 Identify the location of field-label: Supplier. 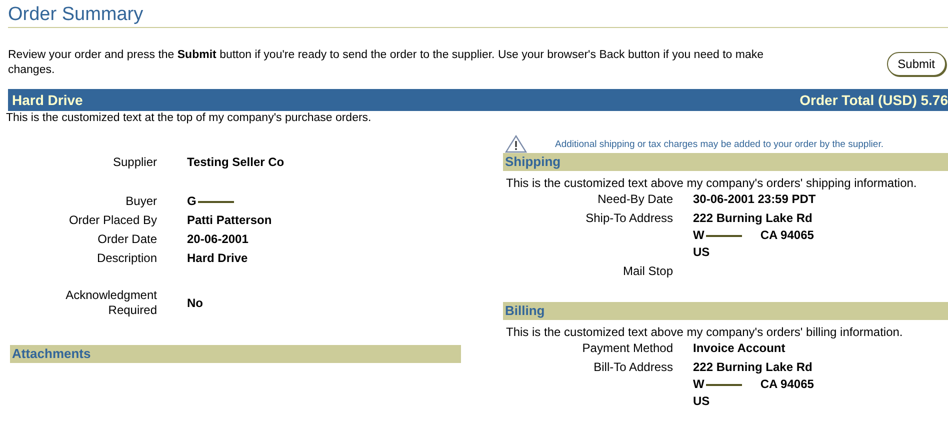
(135, 162).